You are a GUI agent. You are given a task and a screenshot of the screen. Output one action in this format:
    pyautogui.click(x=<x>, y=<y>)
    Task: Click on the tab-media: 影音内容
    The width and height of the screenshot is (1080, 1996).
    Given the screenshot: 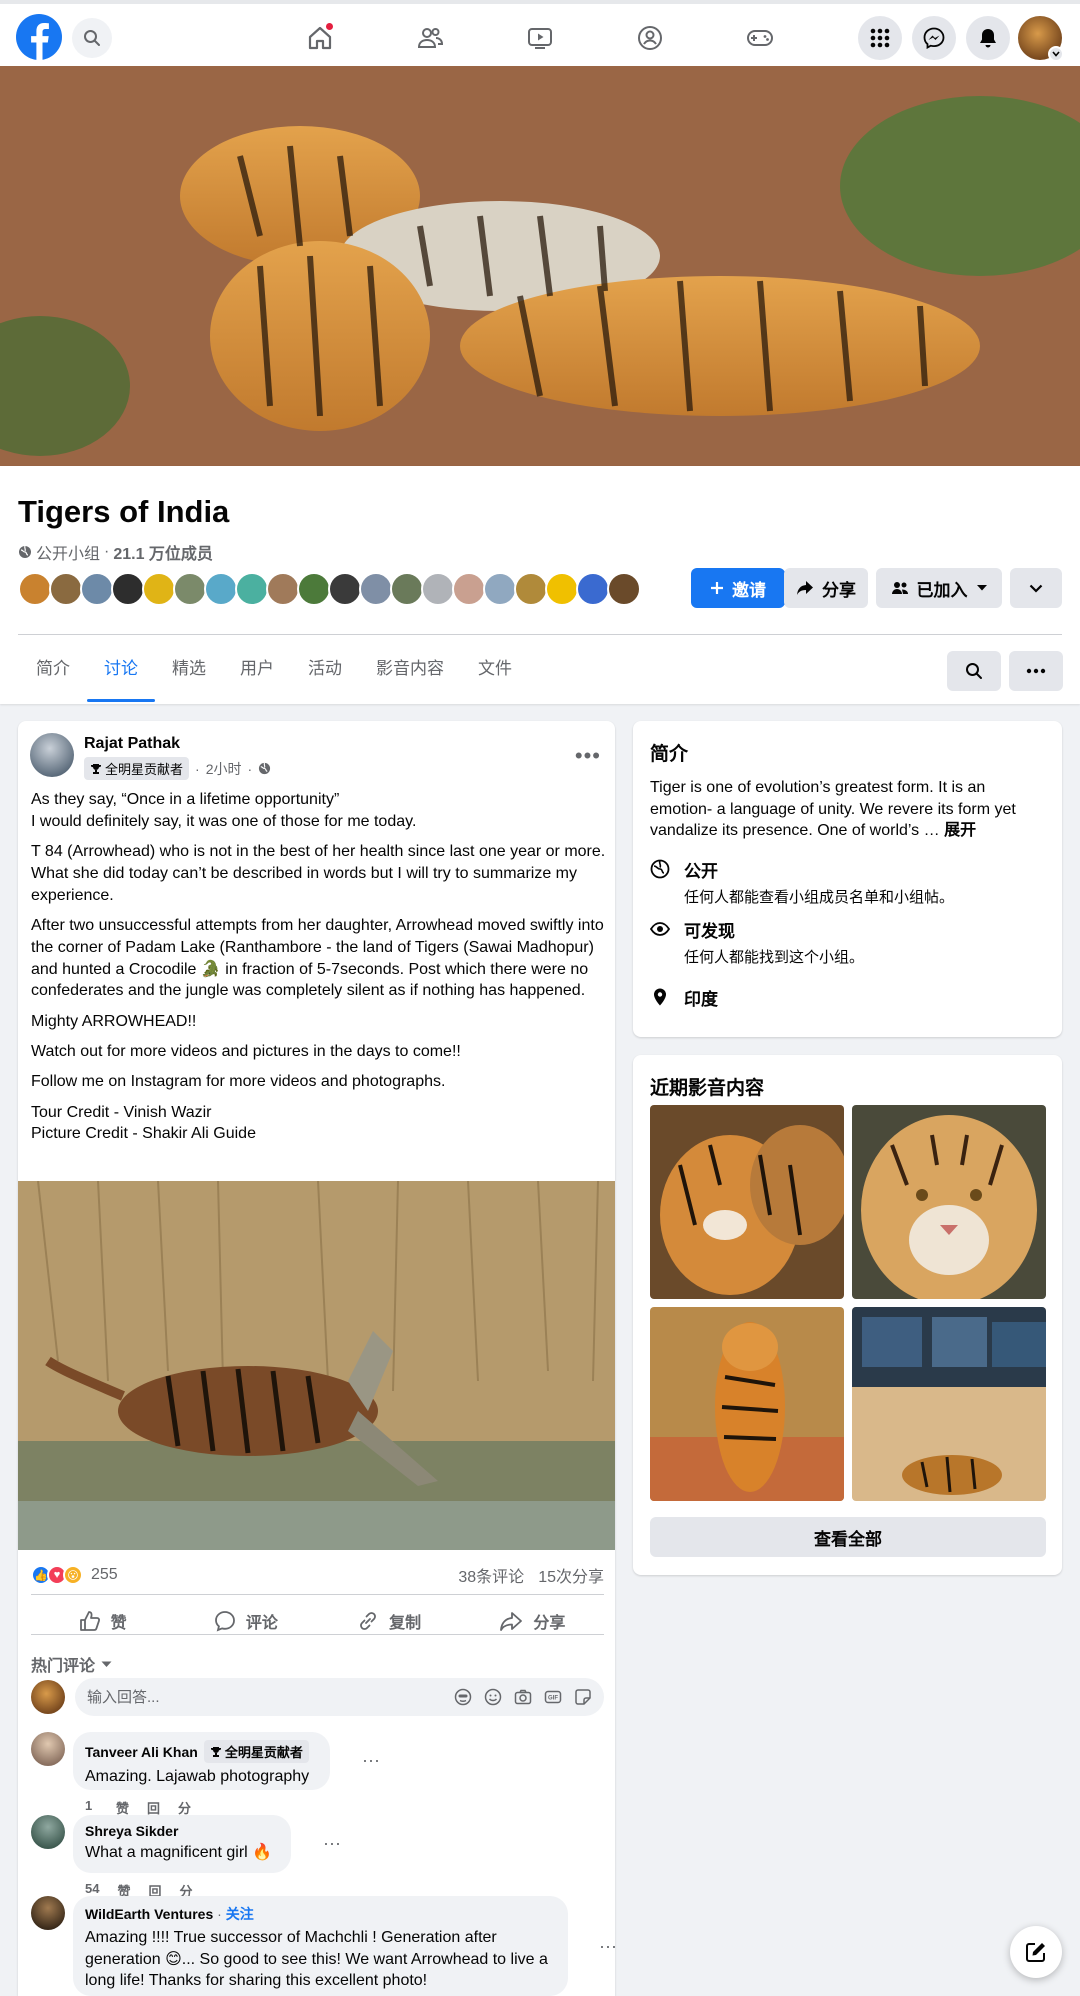 What is the action you would take?
    pyautogui.click(x=410, y=670)
    